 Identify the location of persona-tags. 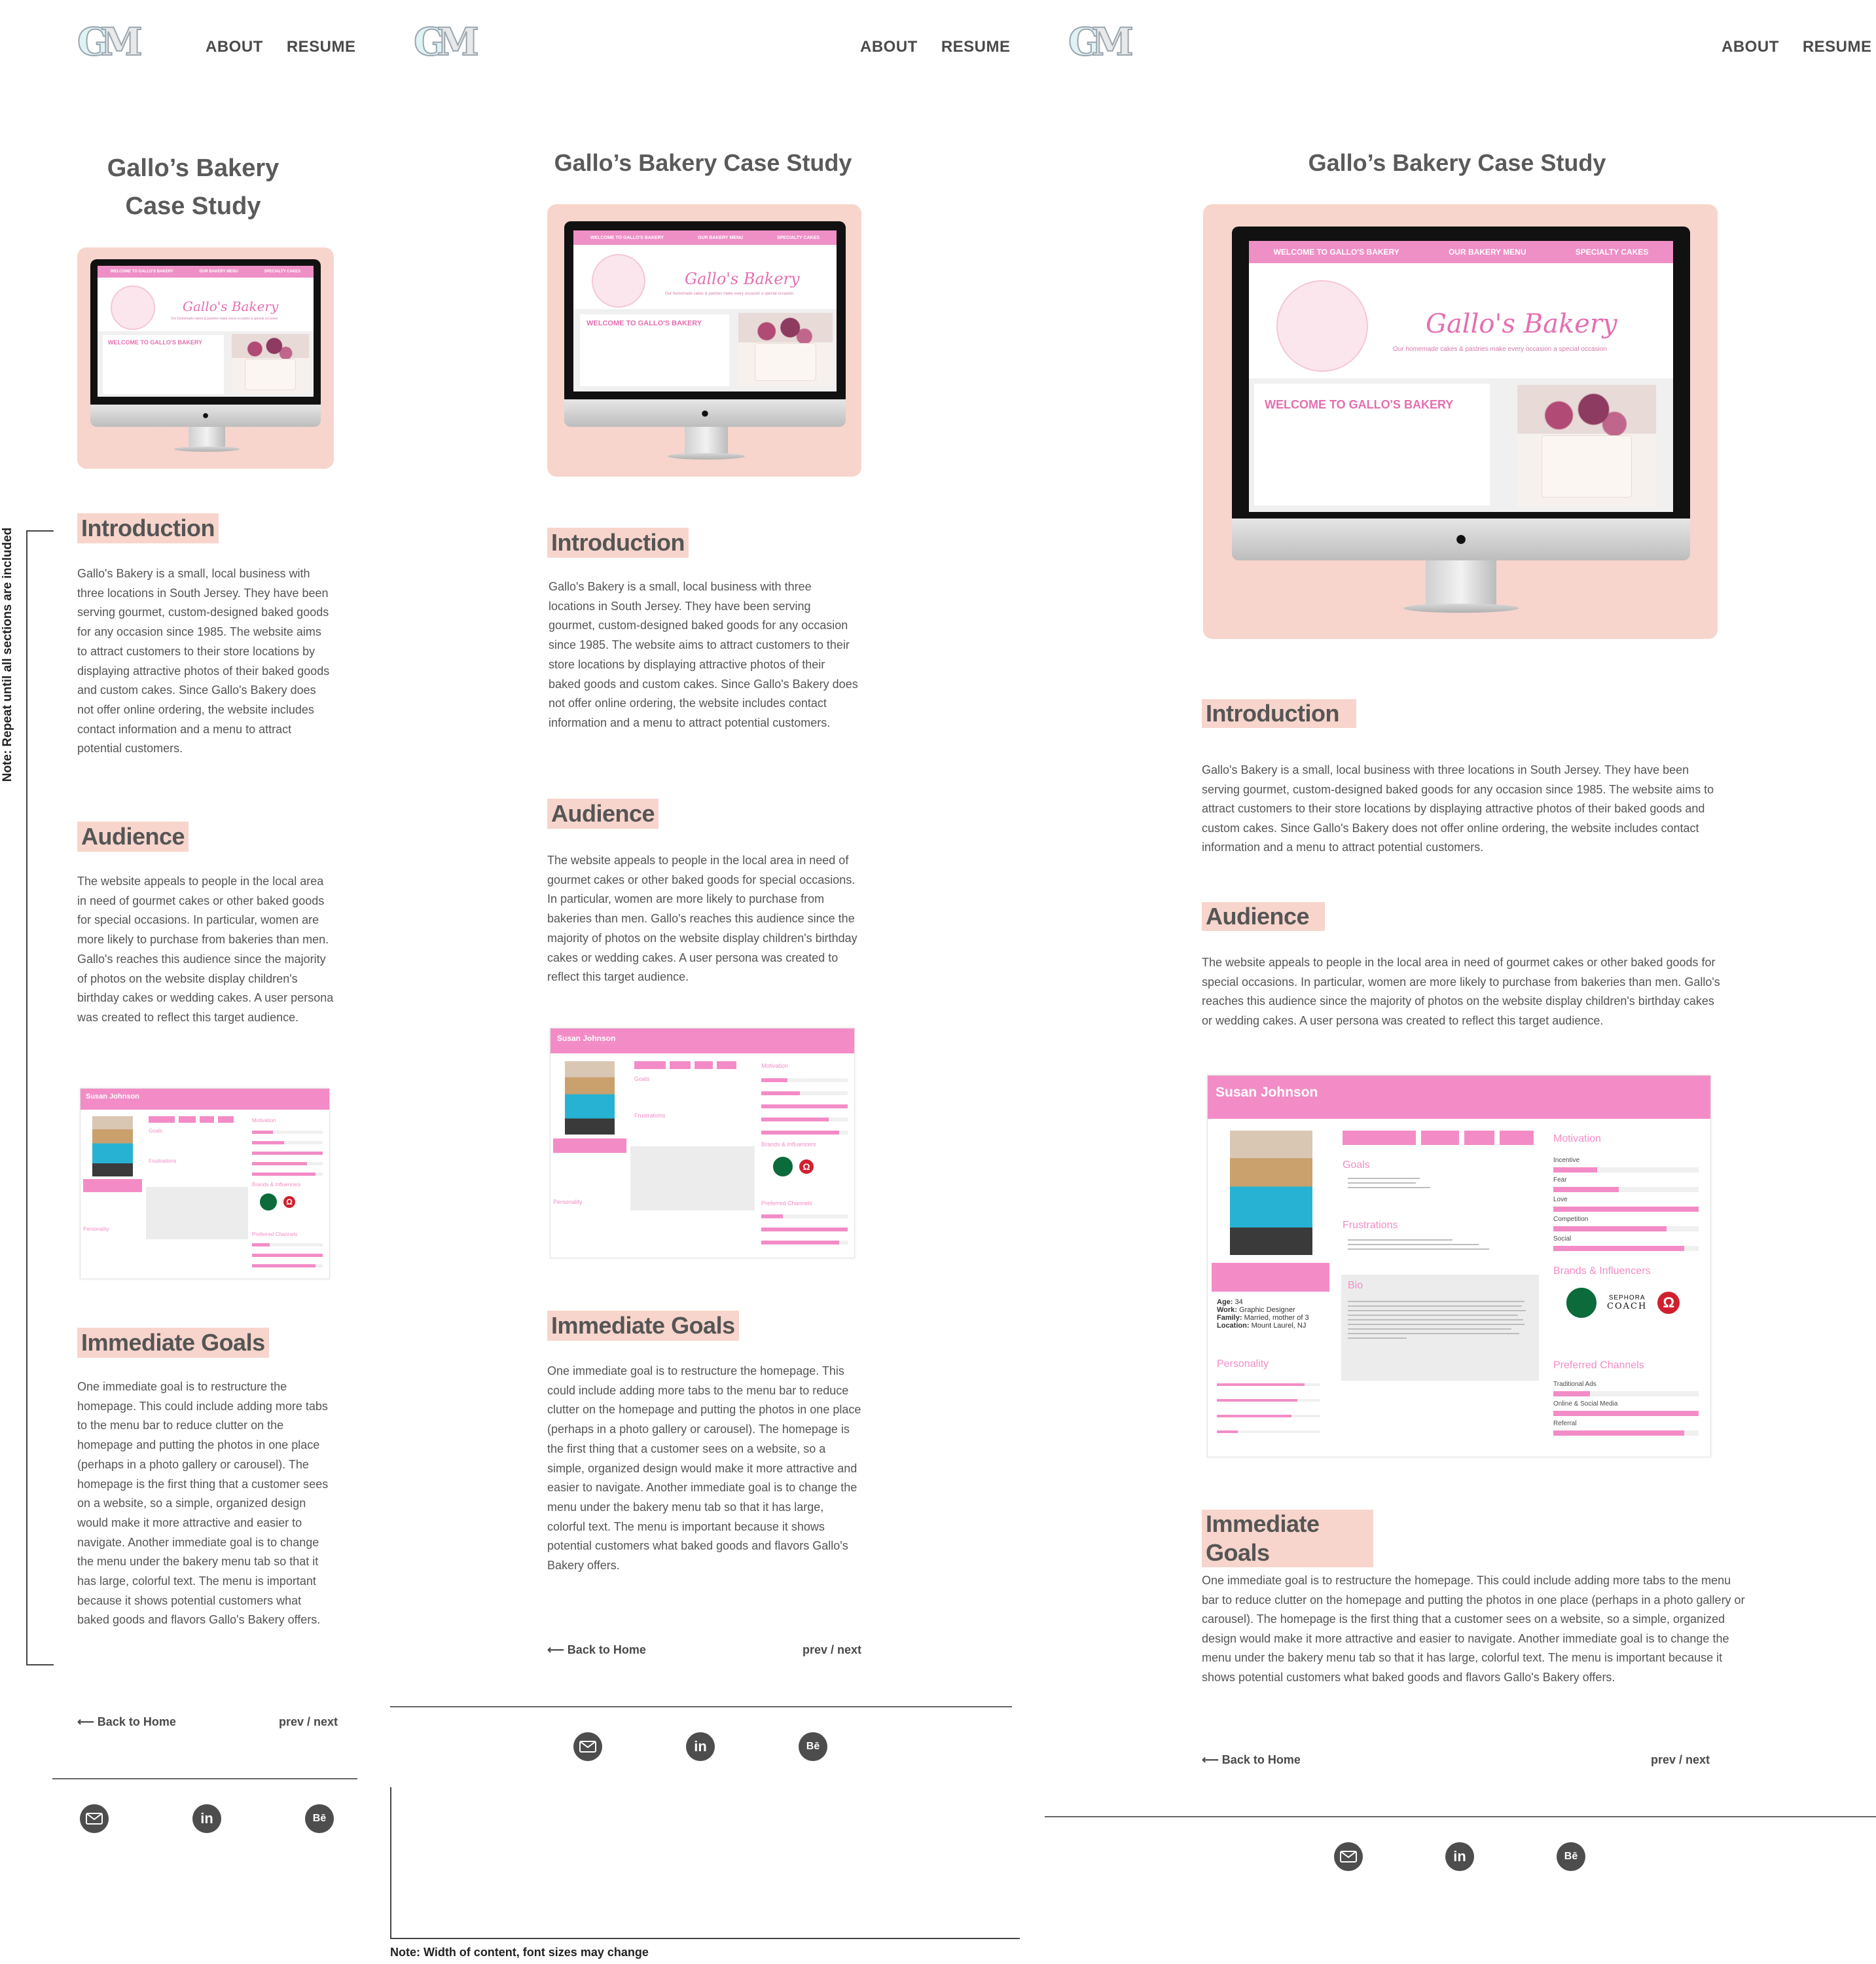
(1438, 1138).